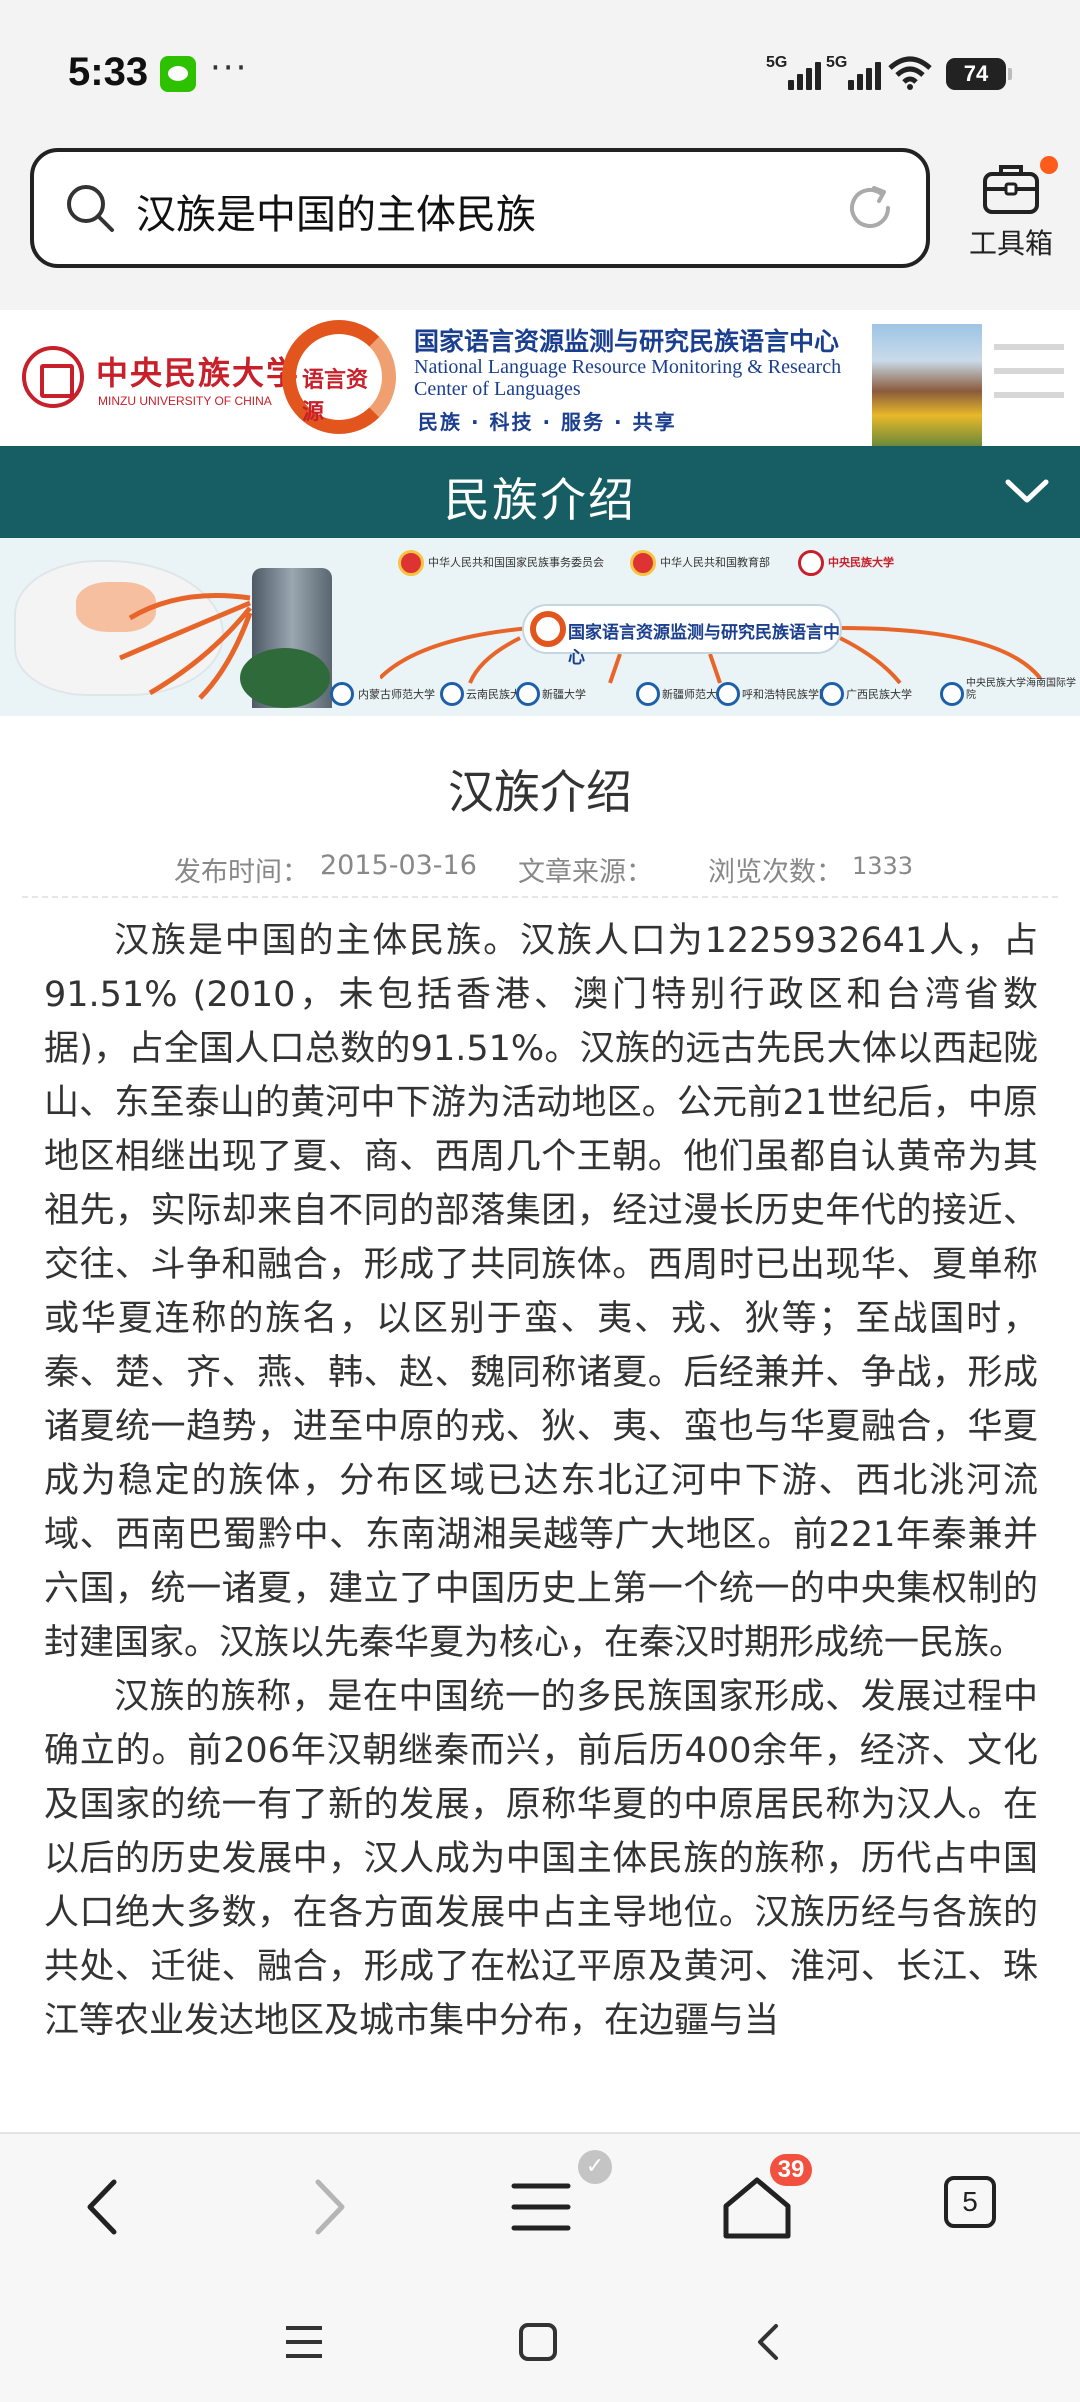  What do you see at coordinates (854, 74) in the screenshot?
I see `signal-icon-2: 5G` at bounding box center [854, 74].